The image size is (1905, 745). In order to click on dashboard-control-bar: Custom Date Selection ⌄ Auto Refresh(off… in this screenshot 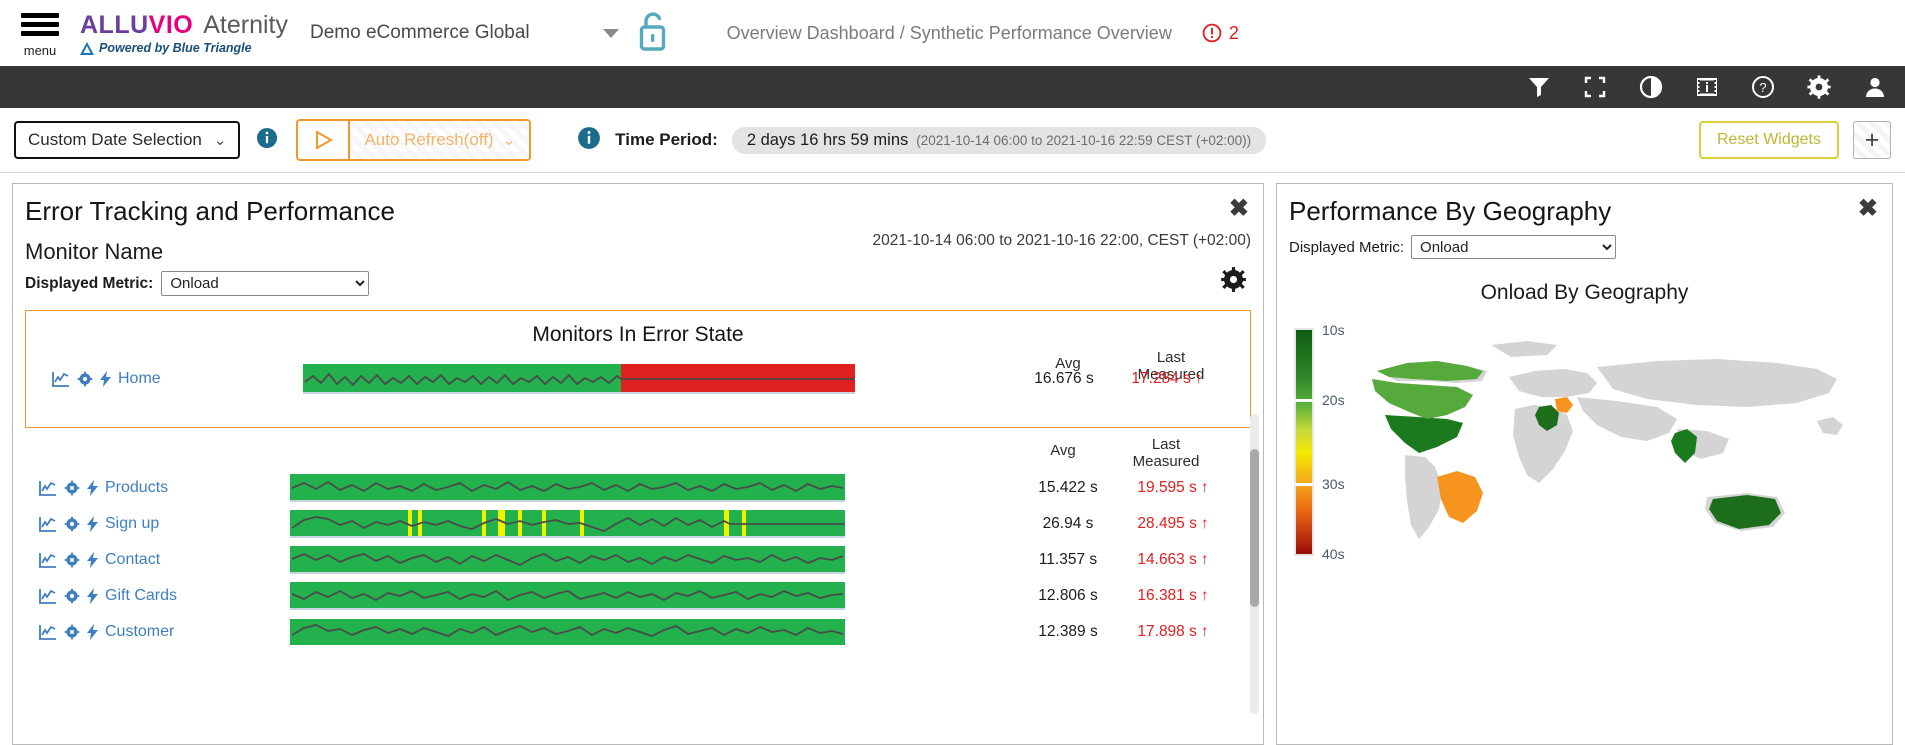, I will do `click(952, 140)`.